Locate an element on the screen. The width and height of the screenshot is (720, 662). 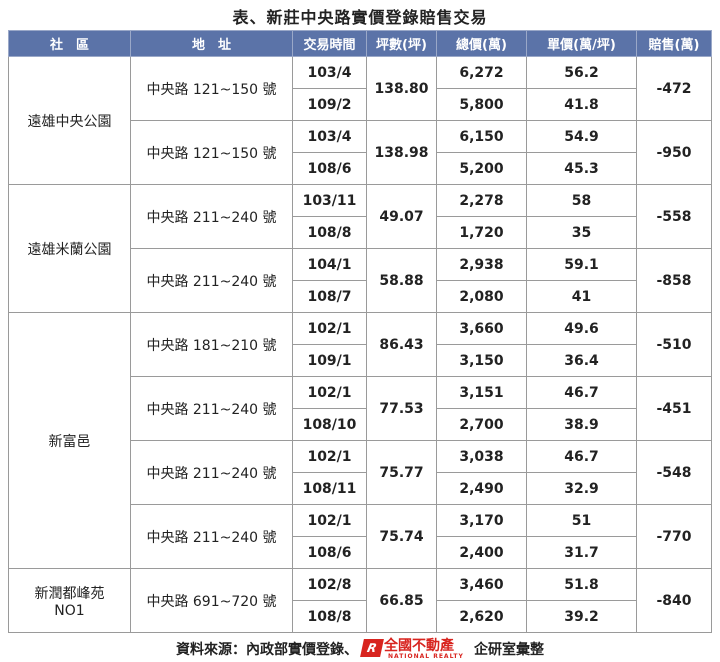
unit-price-cell: 56.2 is located at coordinates (581, 72).